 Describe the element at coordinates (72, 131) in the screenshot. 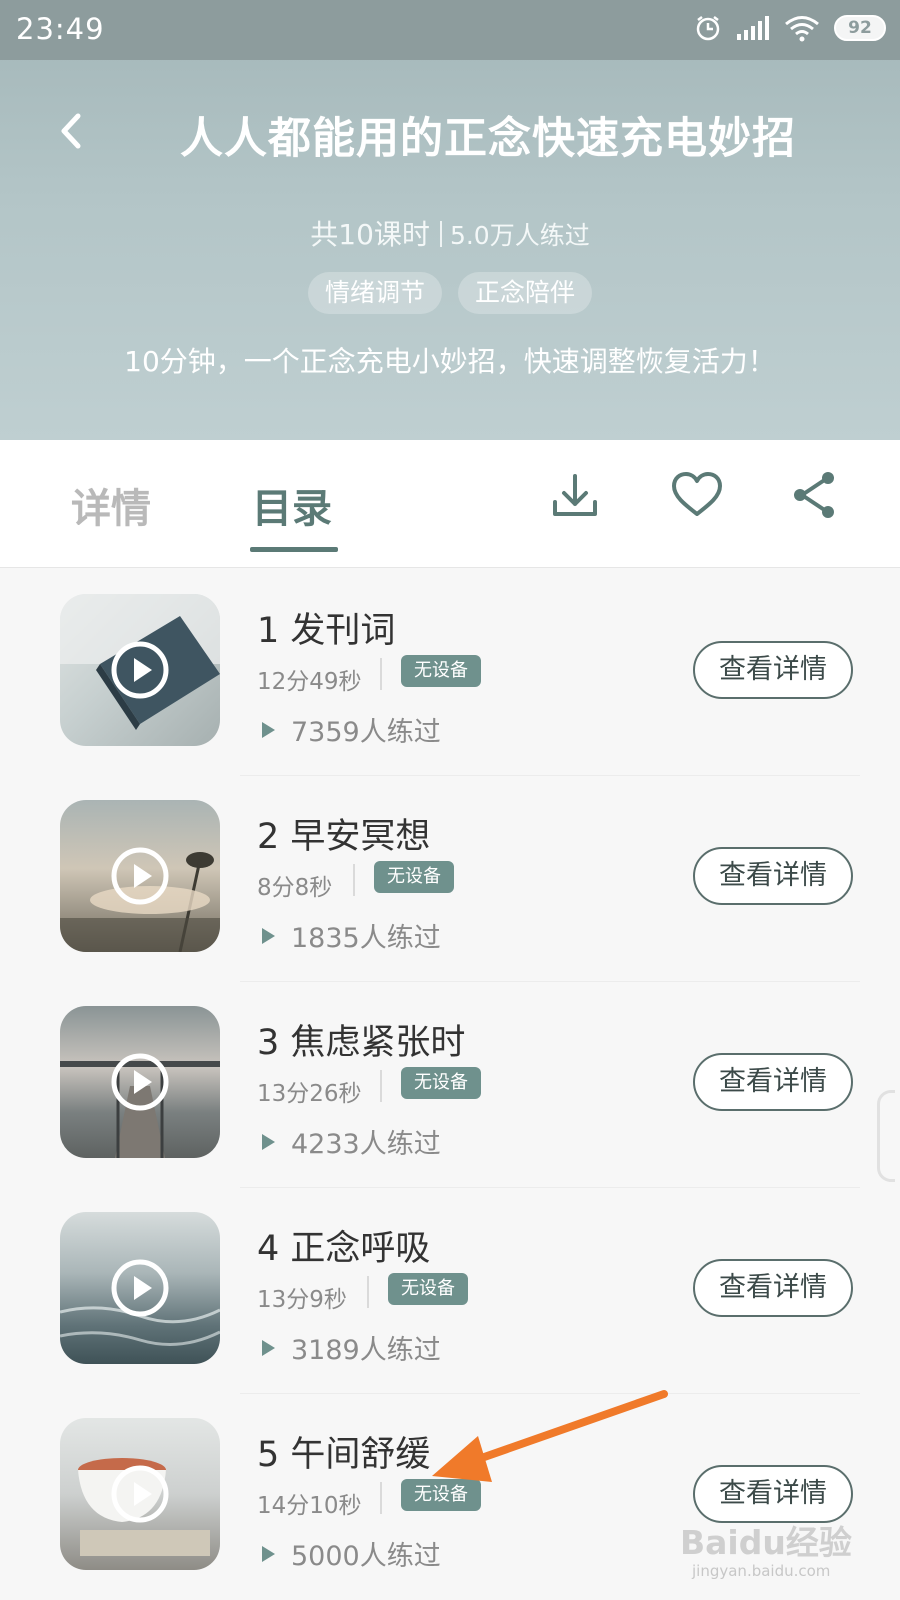

I see `back-arrow-icon` at that location.